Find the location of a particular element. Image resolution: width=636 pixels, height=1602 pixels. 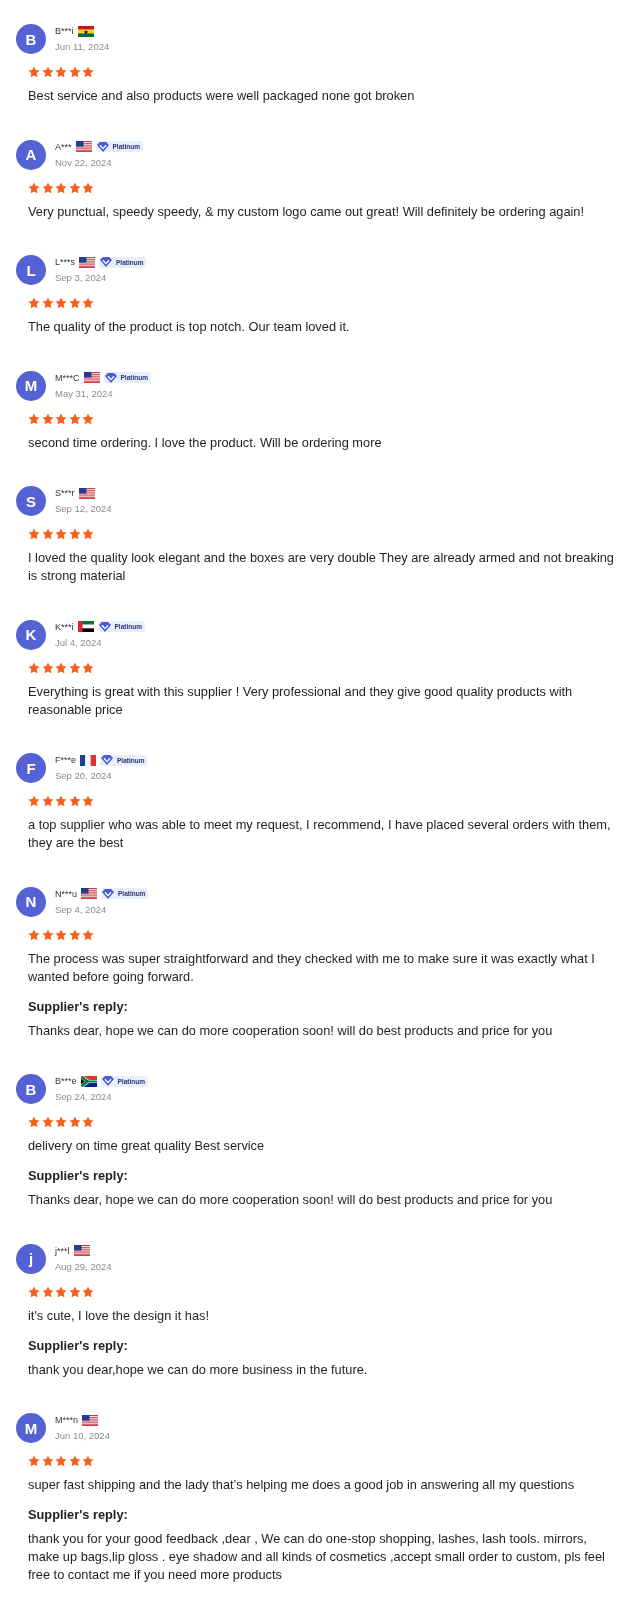

reviewer-name: B***i is located at coordinates (64, 31).